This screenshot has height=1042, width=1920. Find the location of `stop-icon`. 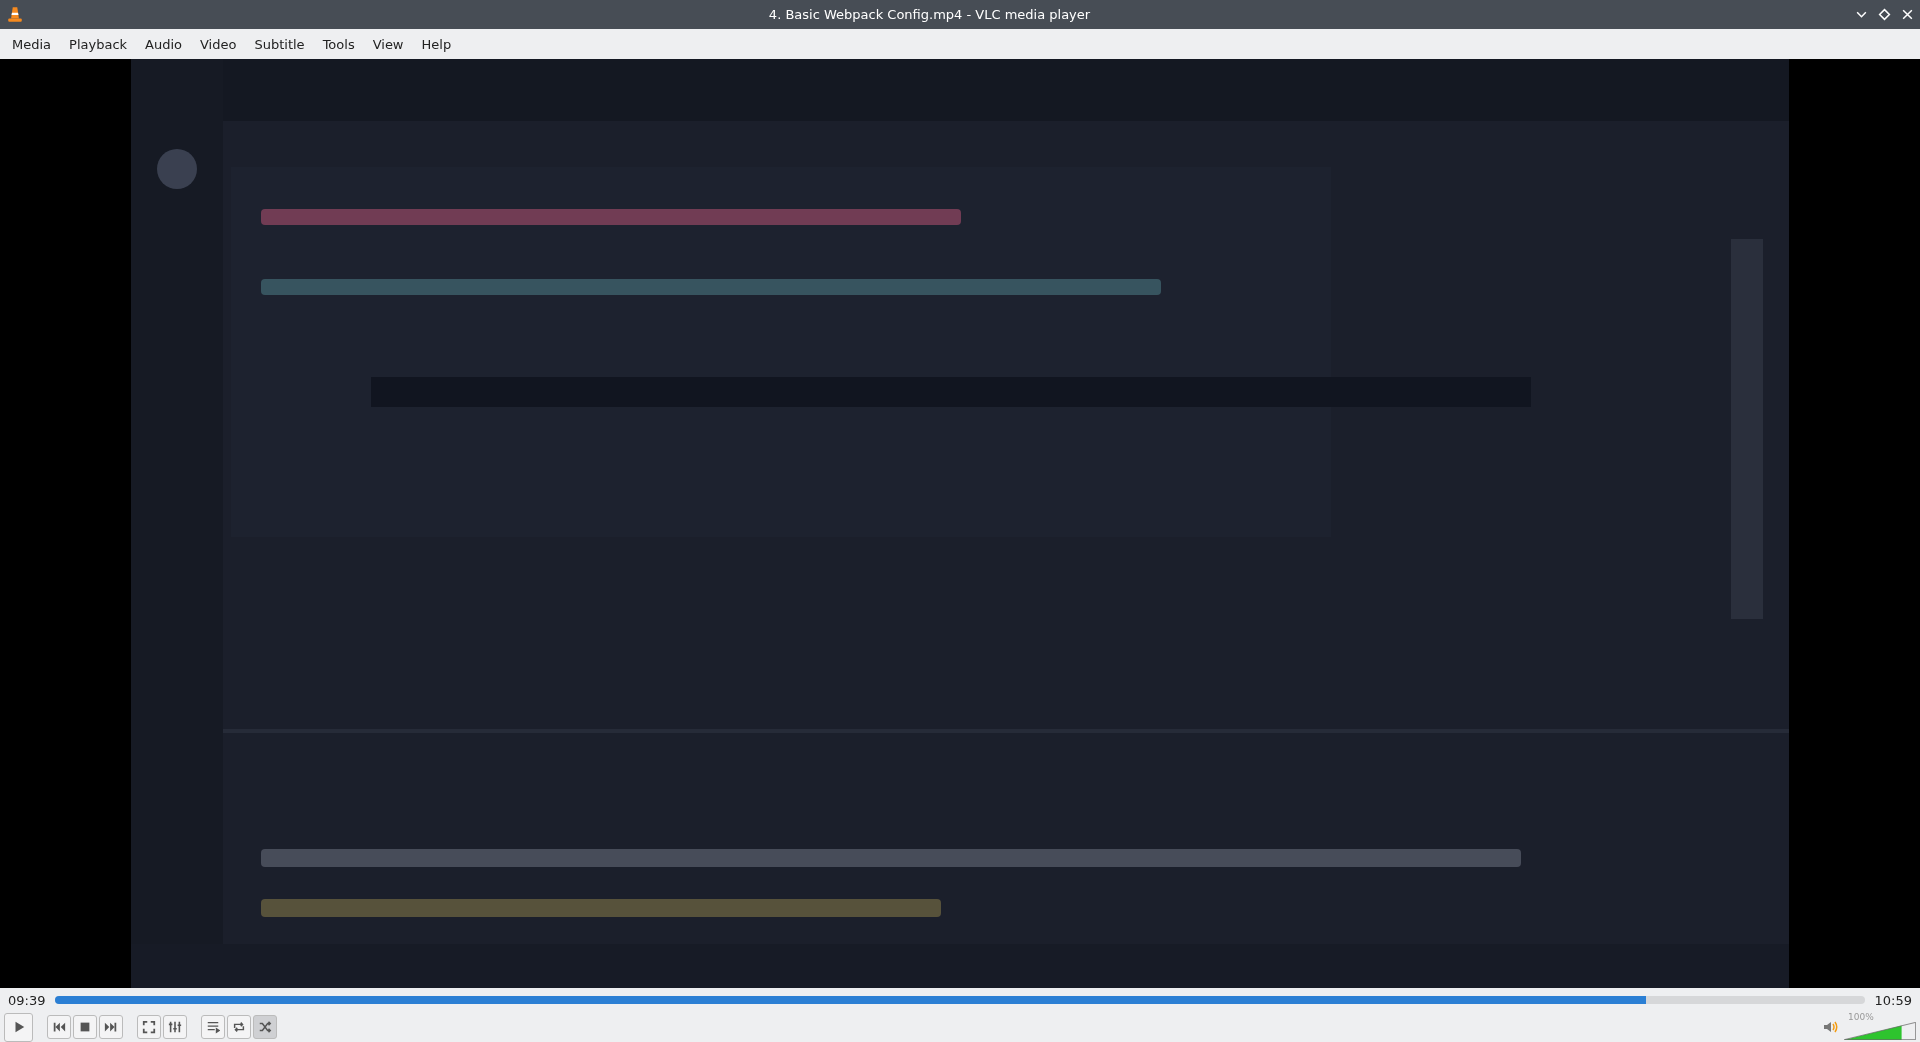

stop-icon is located at coordinates (85, 1027).